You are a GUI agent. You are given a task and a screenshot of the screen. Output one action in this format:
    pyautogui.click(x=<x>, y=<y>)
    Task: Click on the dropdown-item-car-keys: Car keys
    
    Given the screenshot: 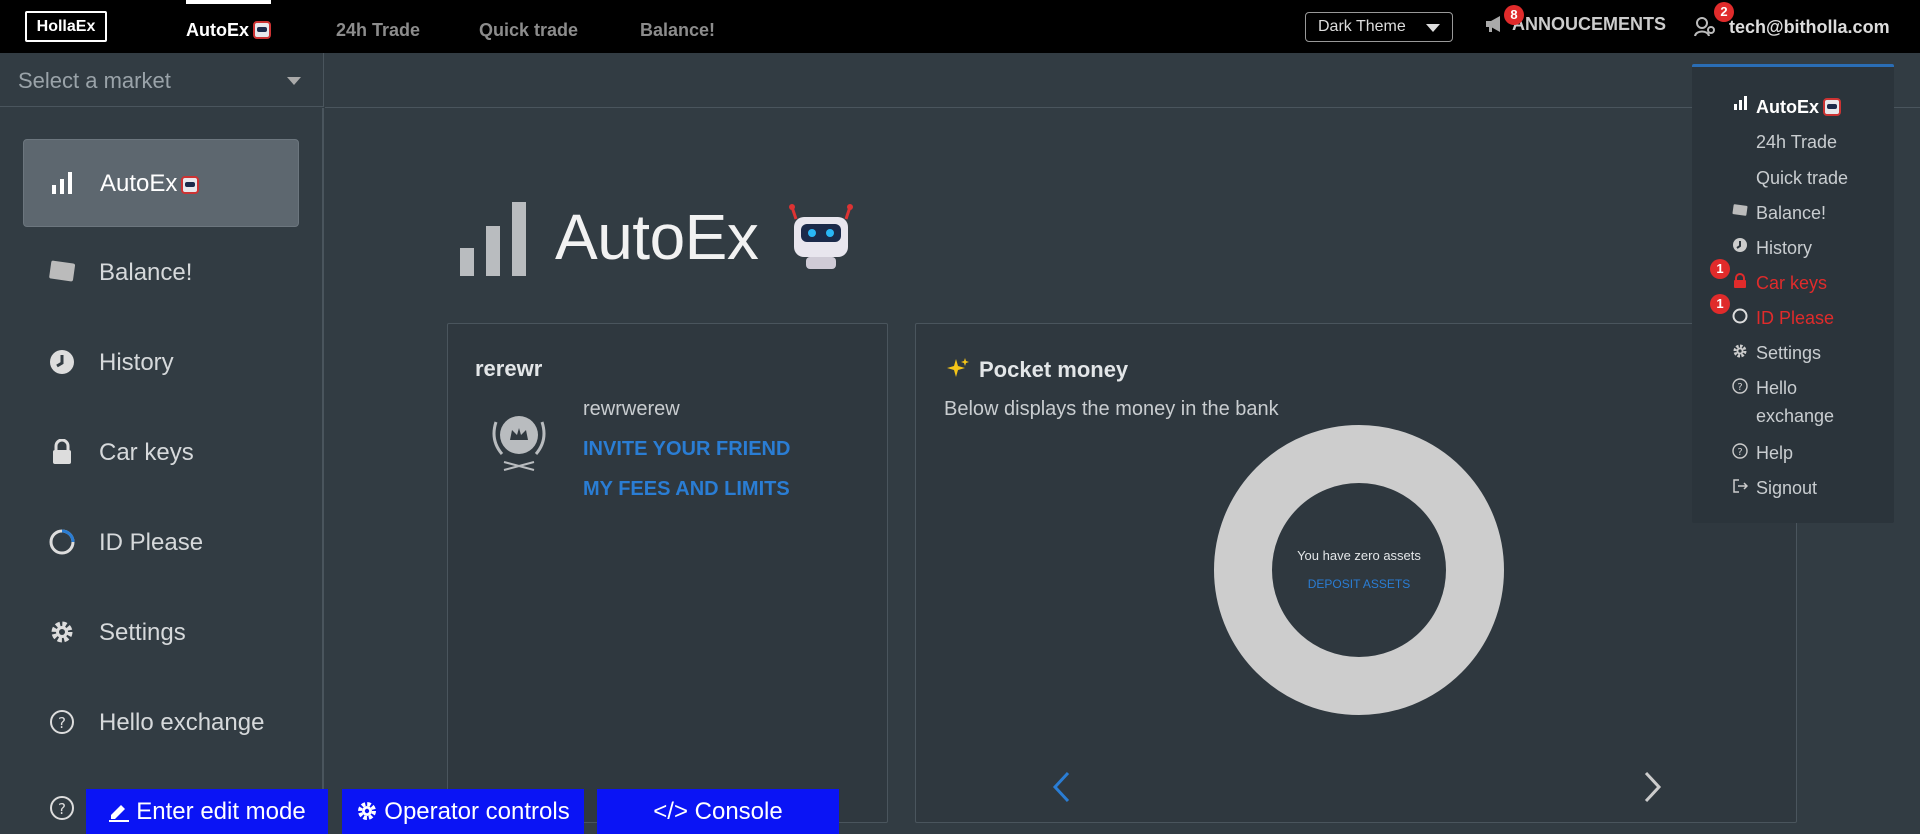 What is the action you would take?
    pyautogui.click(x=1791, y=283)
    